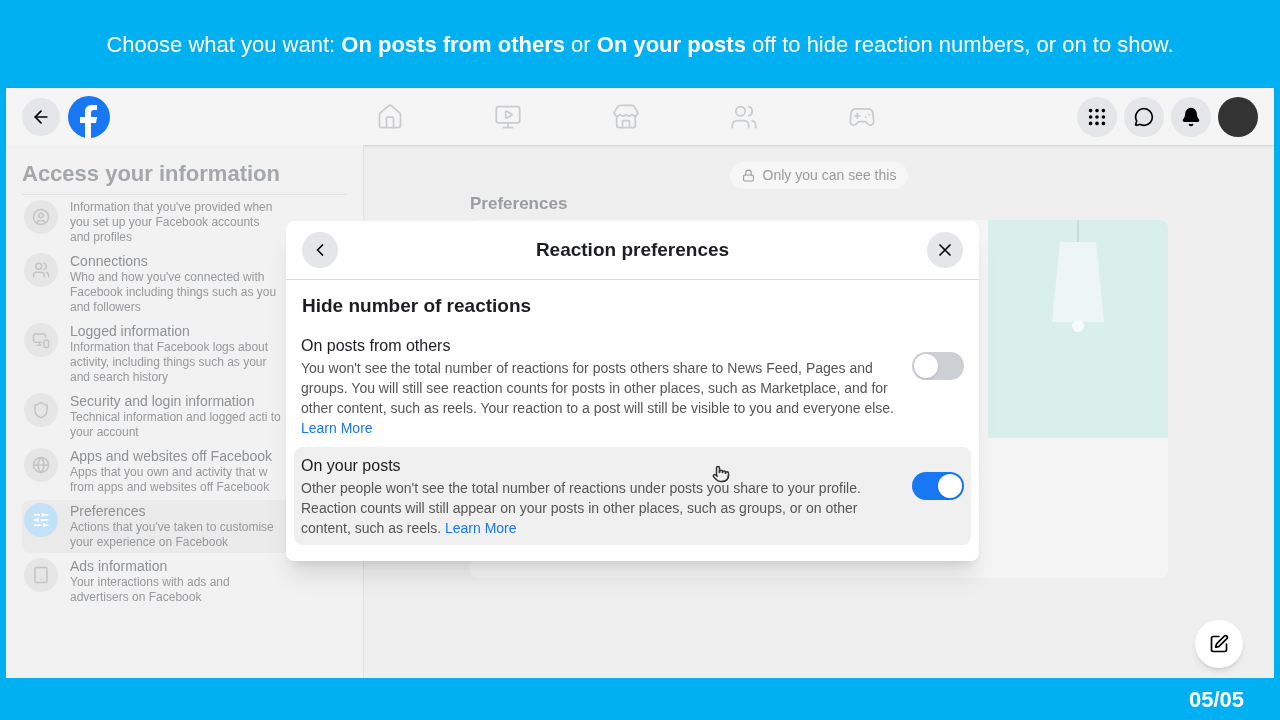  I want to click on devices-icon, so click(41, 340).